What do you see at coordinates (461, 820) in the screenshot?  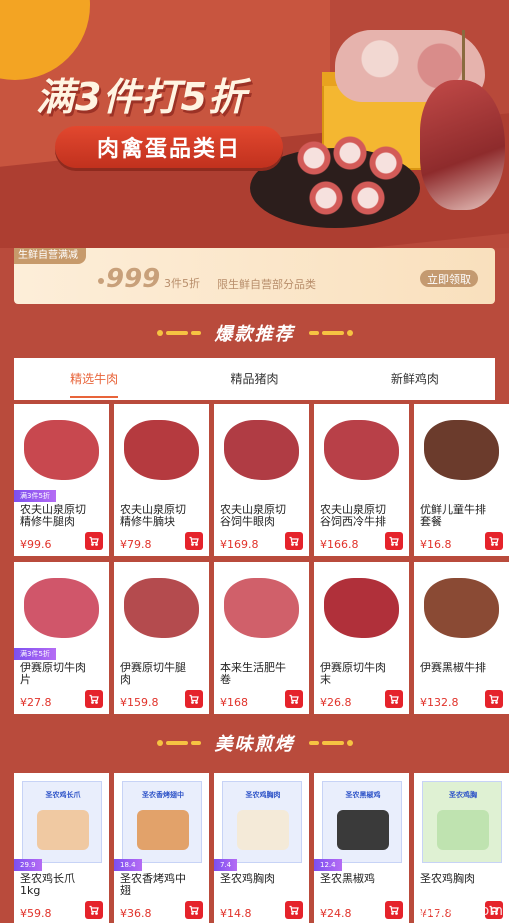 I see `product-image: 圣农鸡胸` at bounding box center [461, 820].